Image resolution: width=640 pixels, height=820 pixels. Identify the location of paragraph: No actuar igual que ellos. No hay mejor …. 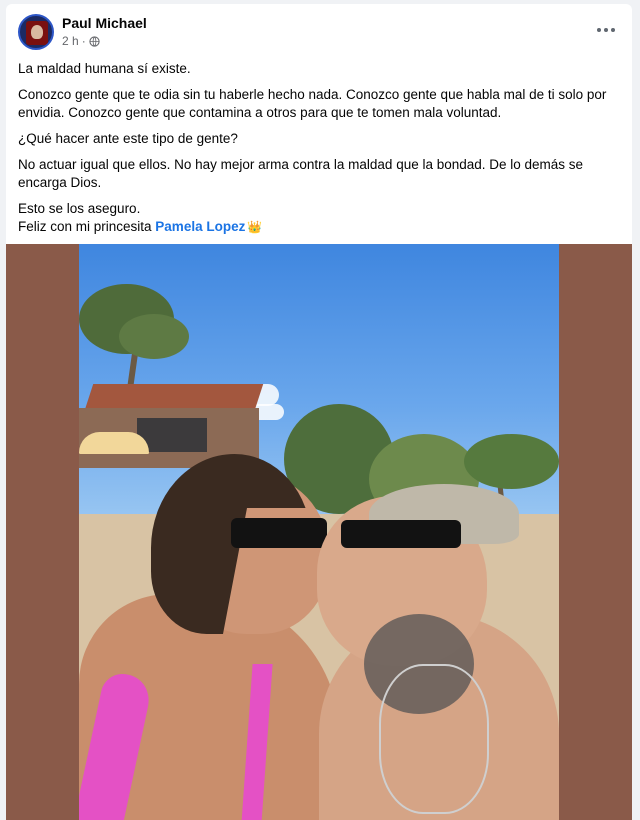
(301, 173).